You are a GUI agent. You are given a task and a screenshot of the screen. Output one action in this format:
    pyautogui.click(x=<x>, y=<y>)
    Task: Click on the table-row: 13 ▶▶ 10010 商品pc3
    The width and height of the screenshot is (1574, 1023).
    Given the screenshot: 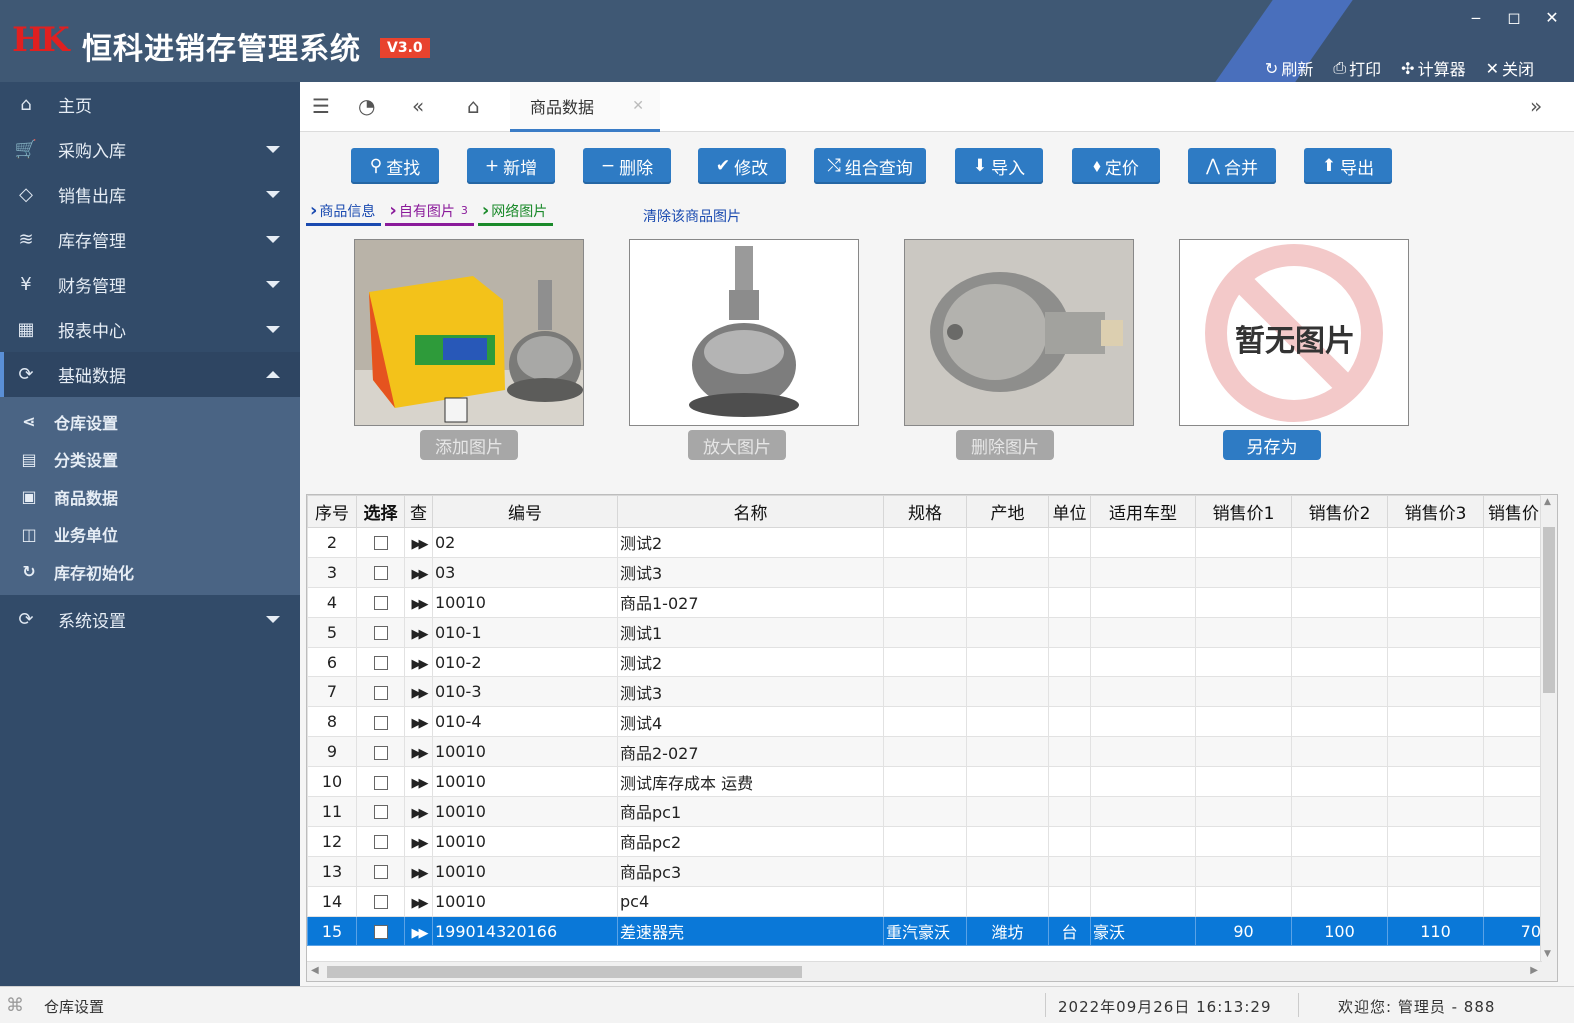 What is the action you would take?
    pyautogui.click(x=925, y=871)
    